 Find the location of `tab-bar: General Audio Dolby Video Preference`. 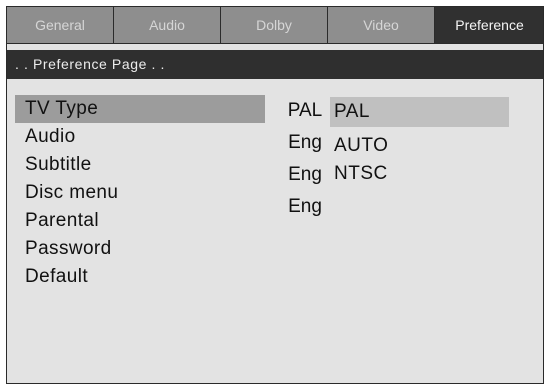

tab-bar: General Audio Dolby Video Preference is located at coordinates (275, 25).